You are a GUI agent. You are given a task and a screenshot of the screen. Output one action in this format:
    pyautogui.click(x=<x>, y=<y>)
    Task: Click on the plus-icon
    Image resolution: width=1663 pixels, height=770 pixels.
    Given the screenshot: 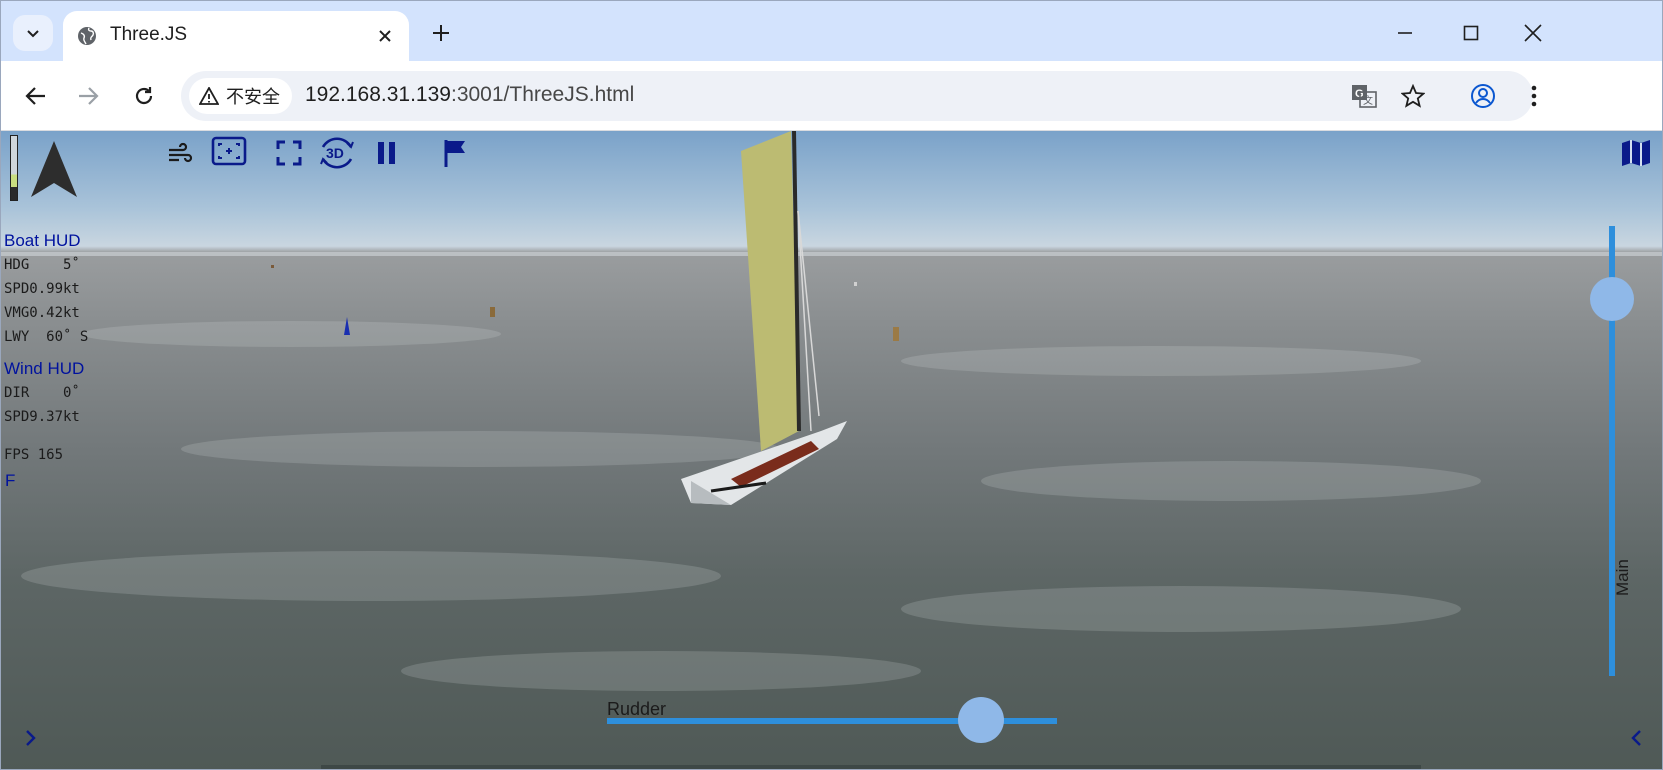 What is the action you would take?
    pyautogui.click(x=441, y=33)
    